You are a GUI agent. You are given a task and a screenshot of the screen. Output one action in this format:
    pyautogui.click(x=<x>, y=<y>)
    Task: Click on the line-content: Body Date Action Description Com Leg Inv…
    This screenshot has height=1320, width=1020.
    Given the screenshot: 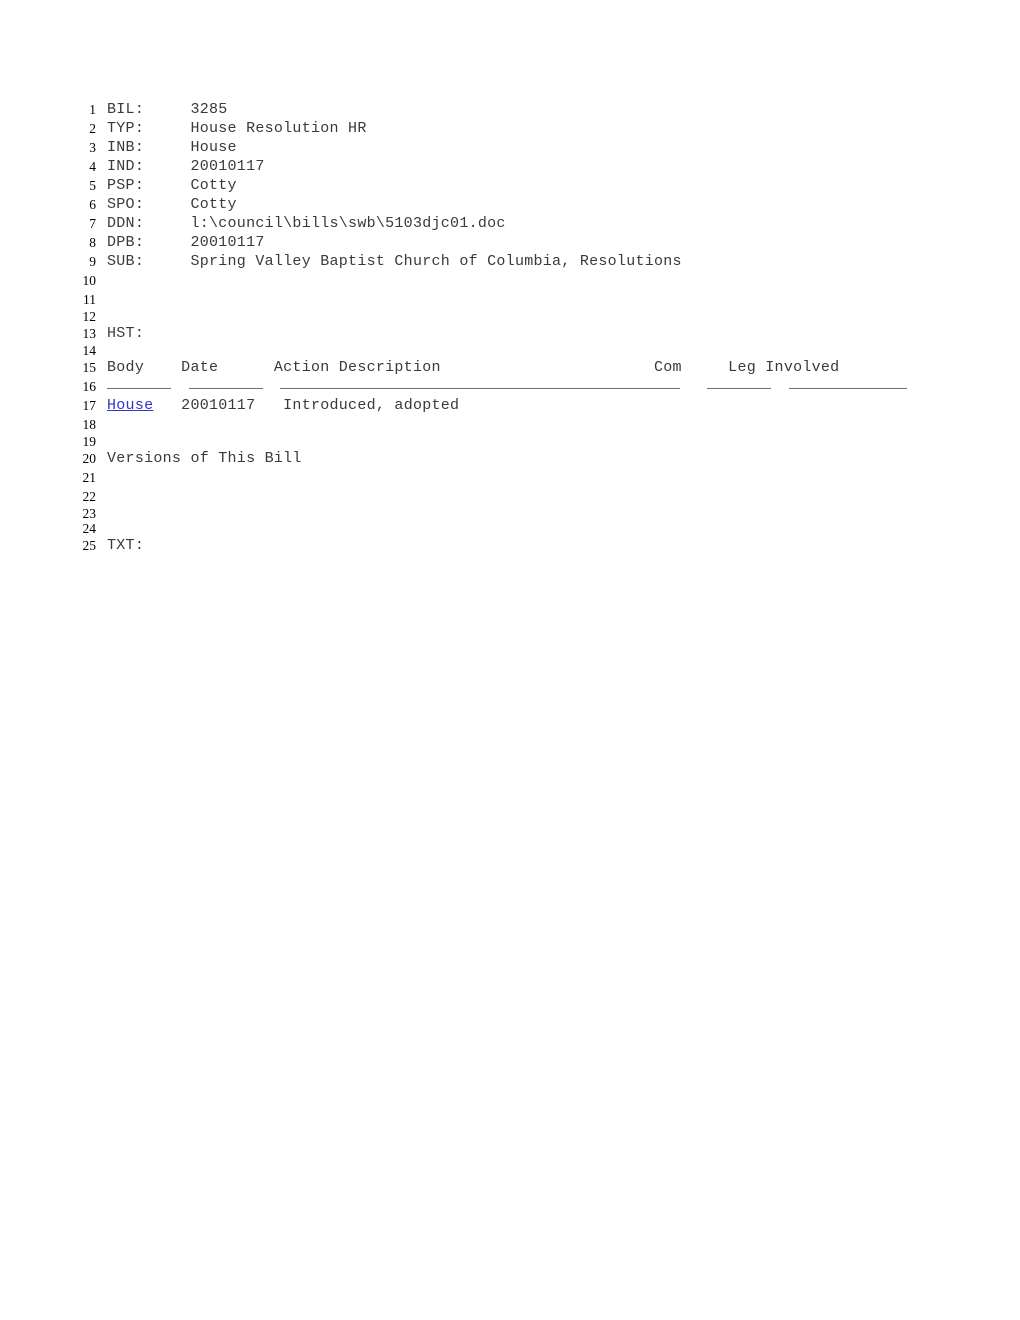 What is the action you would take?
    pyautogui.click(x=473, y=367)
    